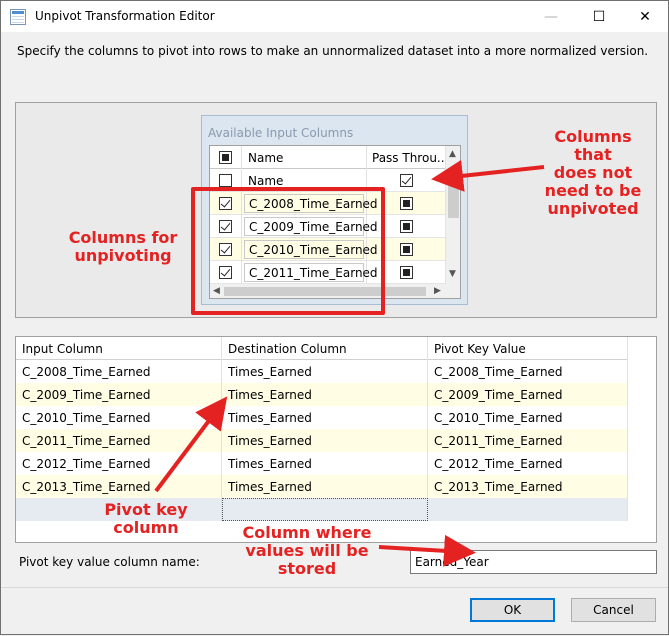 This screenshot has height=636, width=669. I want to click on arrow-value-column, so click(427, 550).